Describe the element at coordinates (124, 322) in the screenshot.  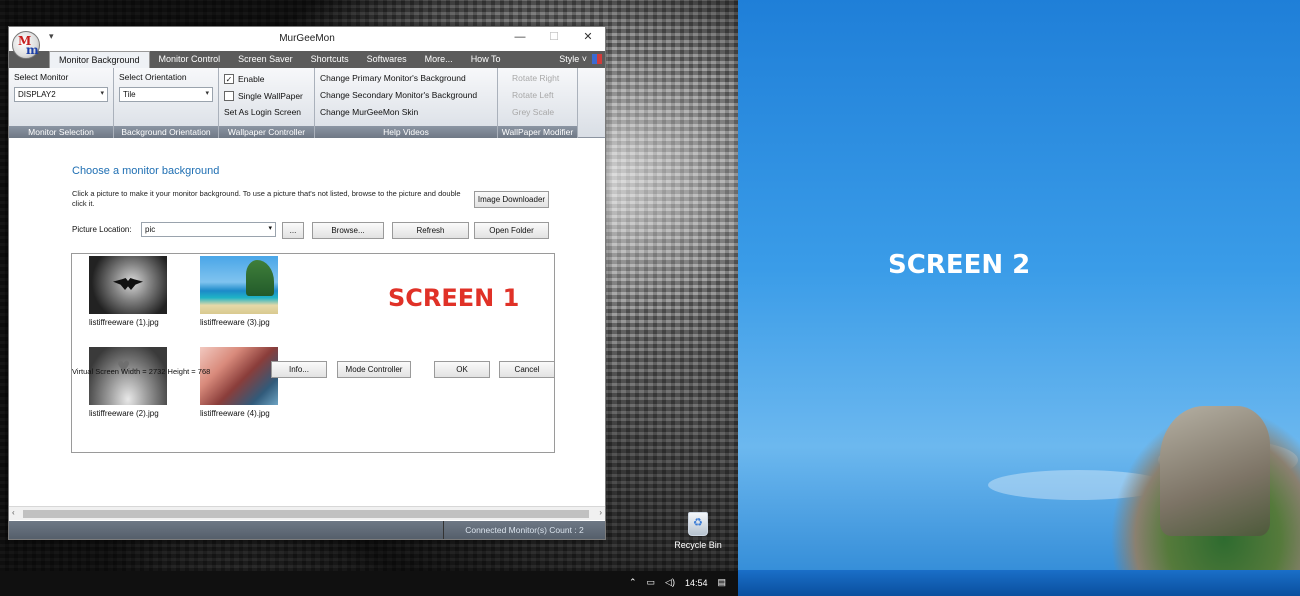
I see `thumbnail-caption: listiffreeware (1).jpg` at that location.